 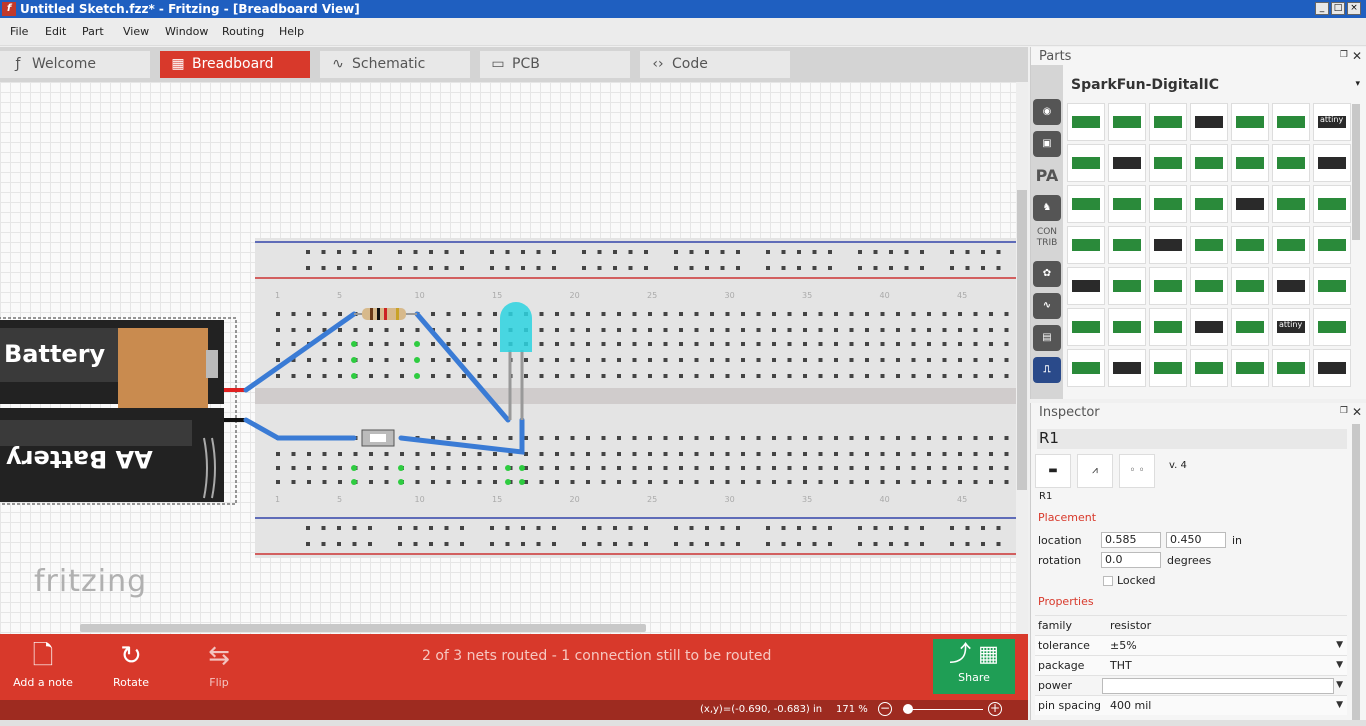 What do you see at coordinates (1047, 176) in the screenshot?
I see `bin-icon: PA` at bounding box center [1047, 176].